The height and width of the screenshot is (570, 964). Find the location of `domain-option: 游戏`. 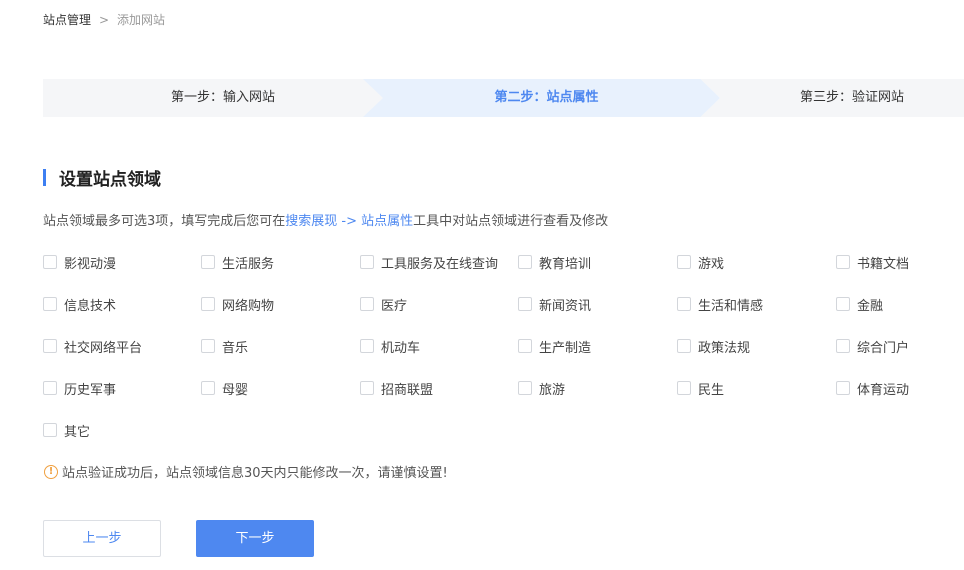

domain-option: 游戏 is located at coordinates (700, 262).